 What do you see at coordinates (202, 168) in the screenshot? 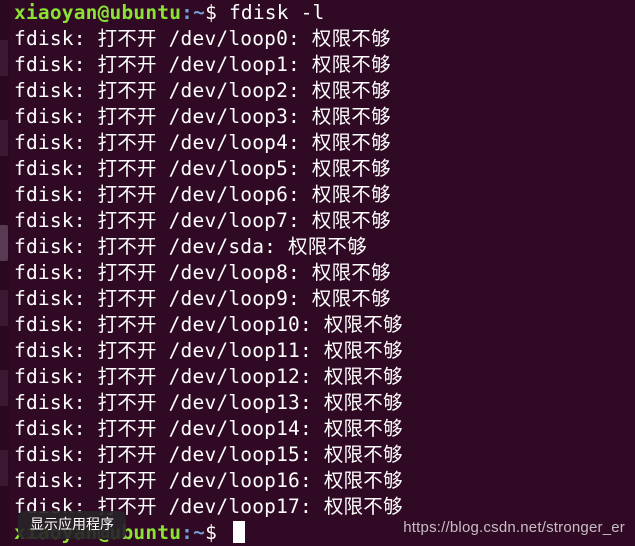
I see `output-line: fdisk: 打不开 /dev/loop5: 权限不够` at bounding box center [202, 168].